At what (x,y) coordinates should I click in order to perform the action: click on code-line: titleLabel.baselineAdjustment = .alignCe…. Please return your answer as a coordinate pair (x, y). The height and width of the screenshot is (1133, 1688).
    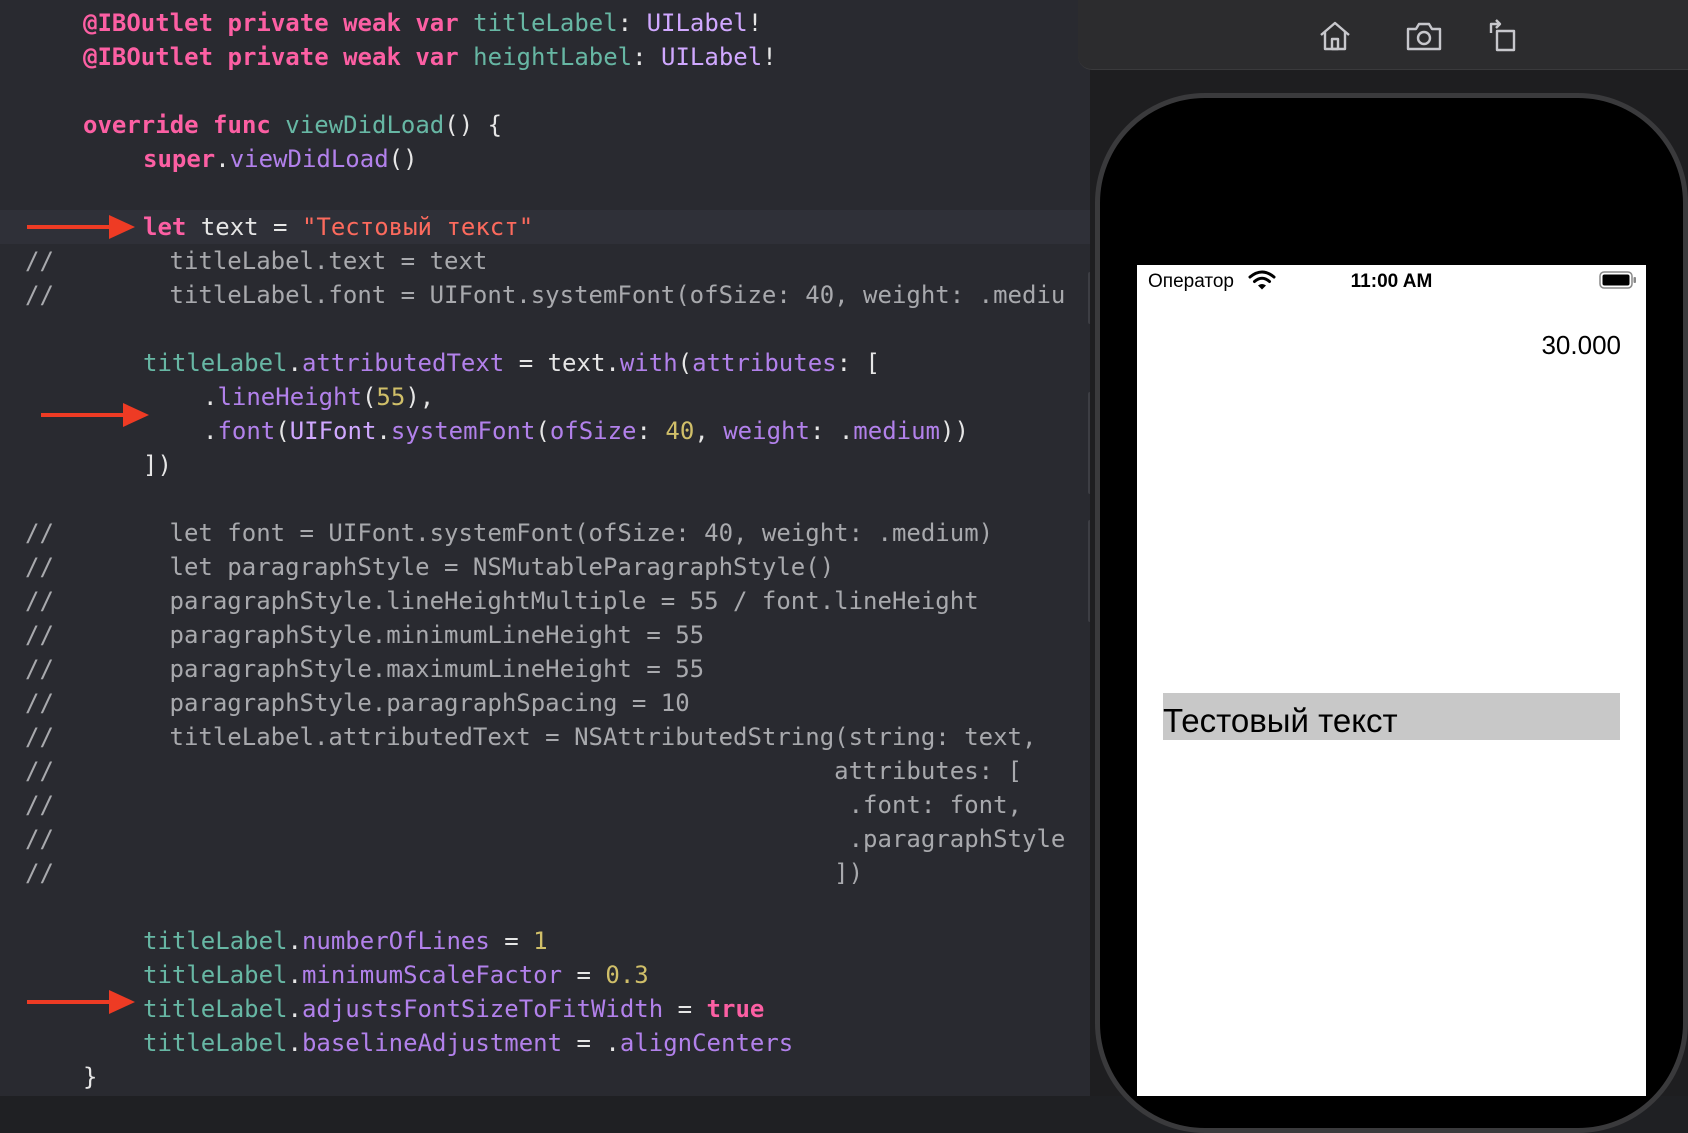
    Looking at the image, I should click on (468, 1043).